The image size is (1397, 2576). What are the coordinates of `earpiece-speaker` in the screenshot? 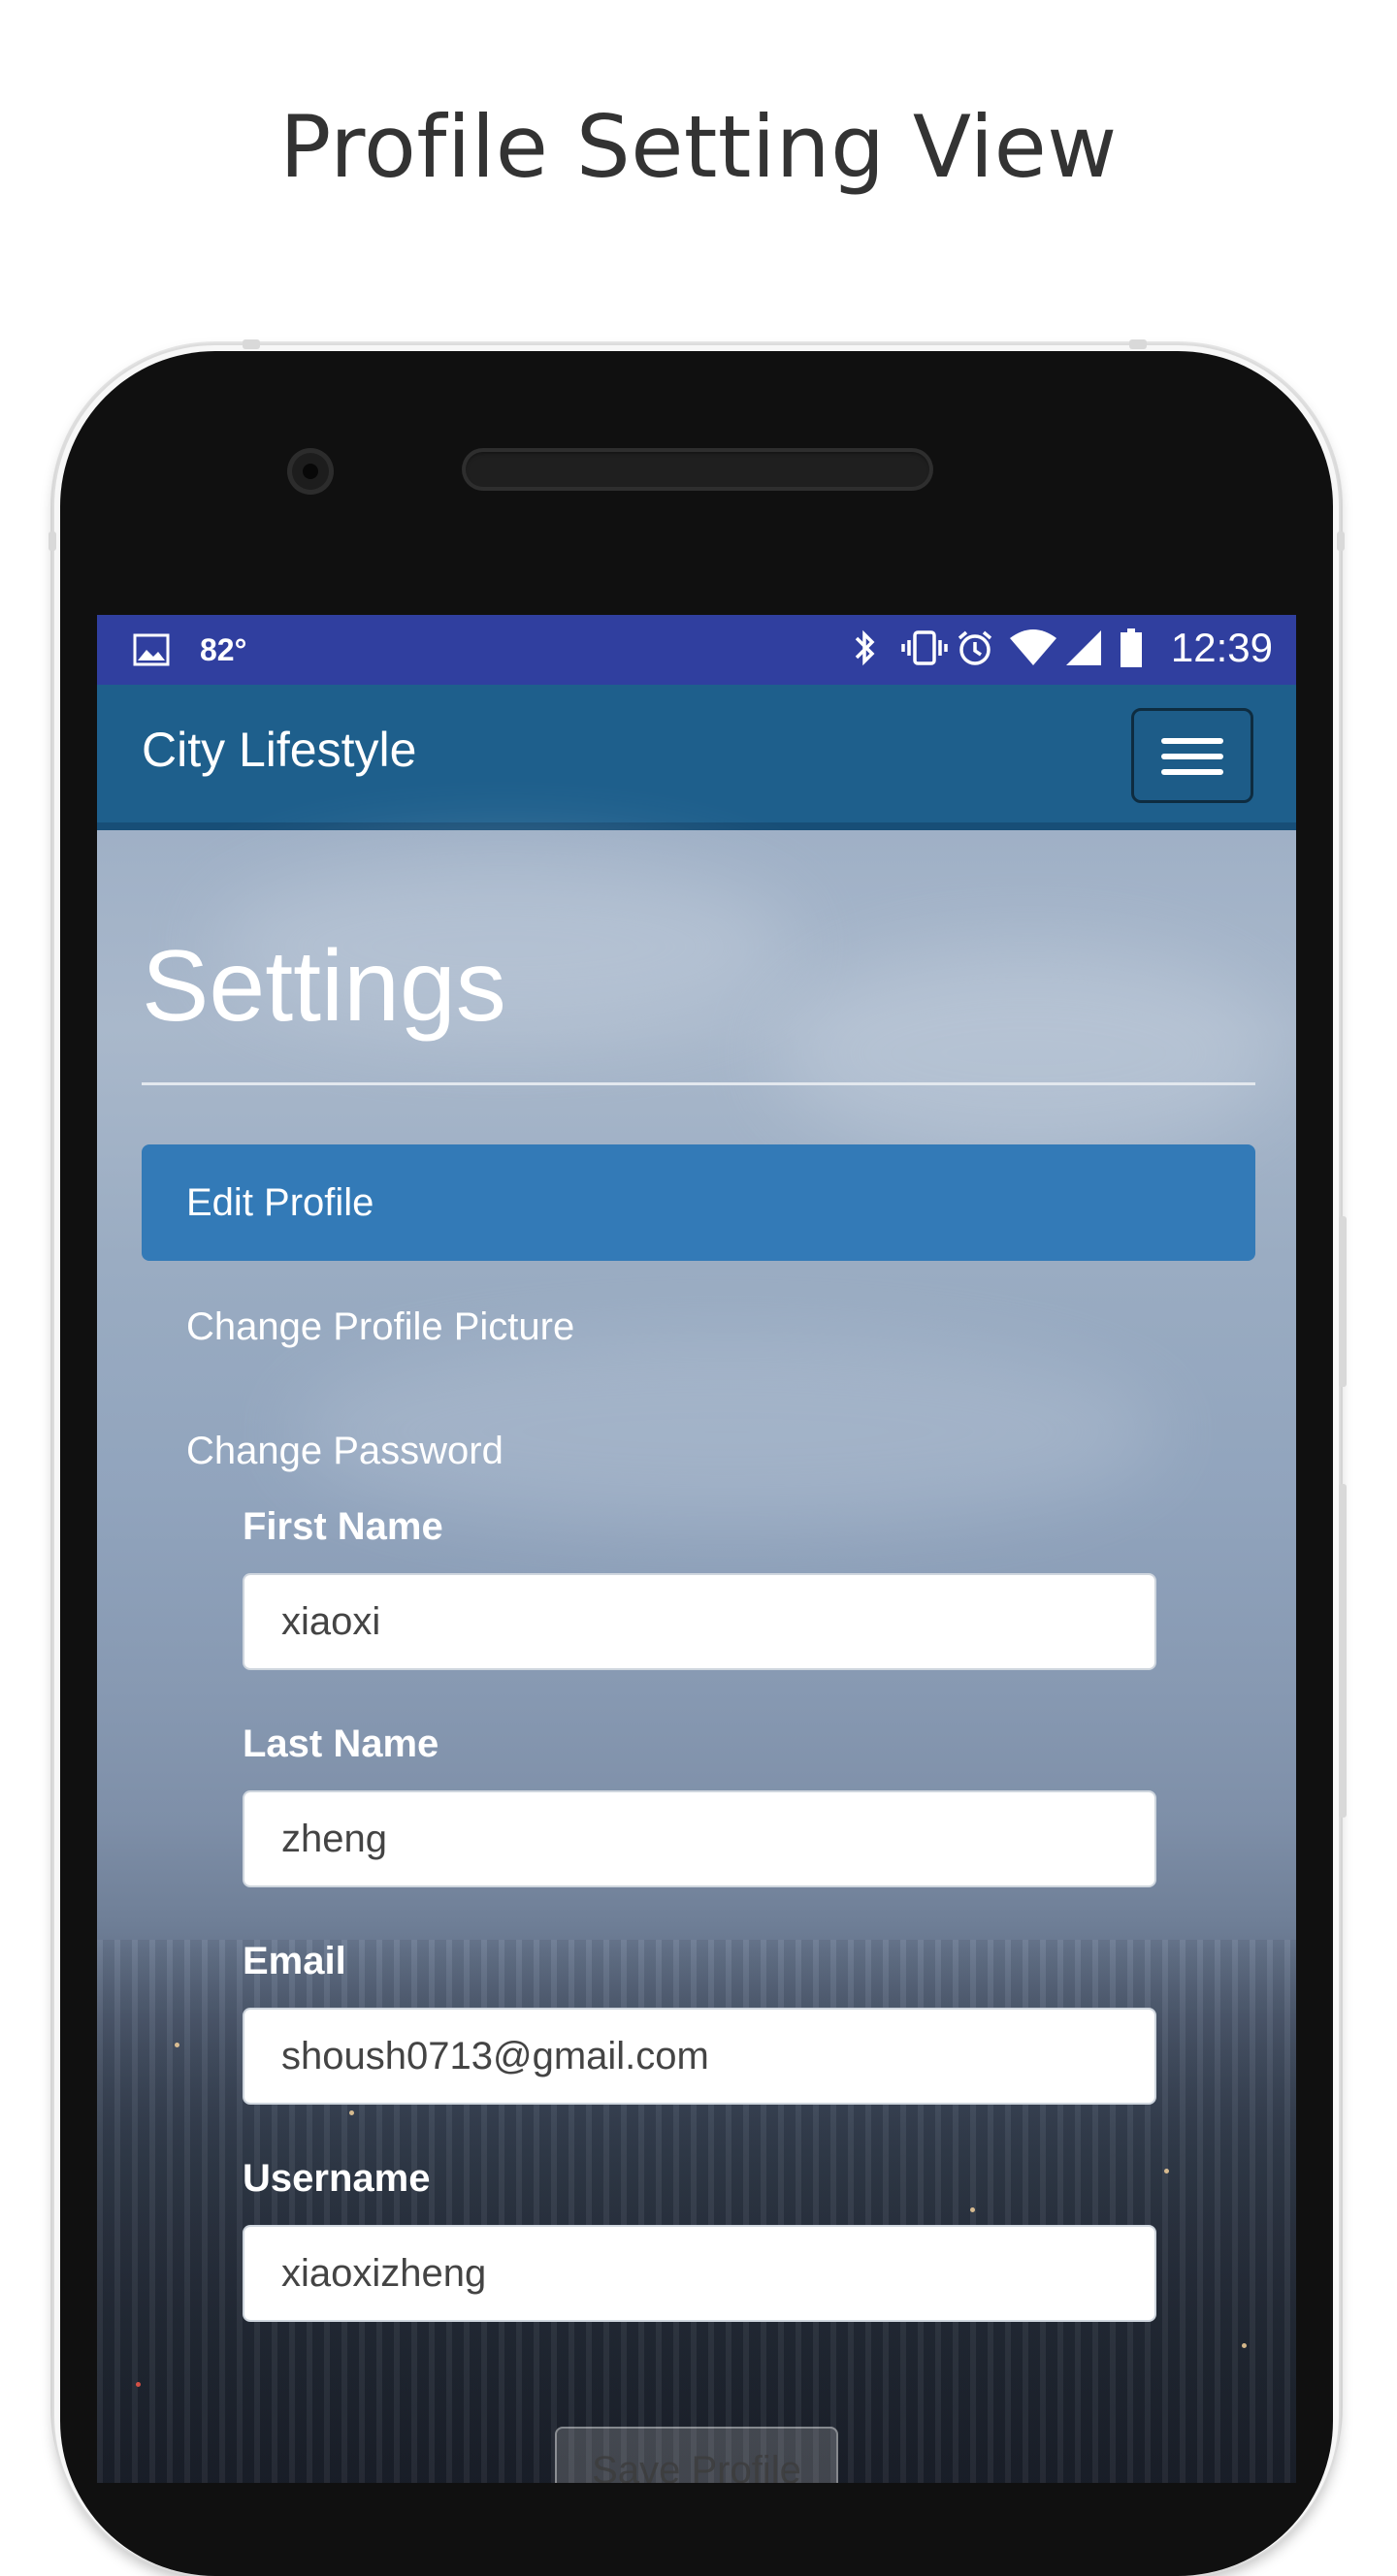 It's located at (697, 469).